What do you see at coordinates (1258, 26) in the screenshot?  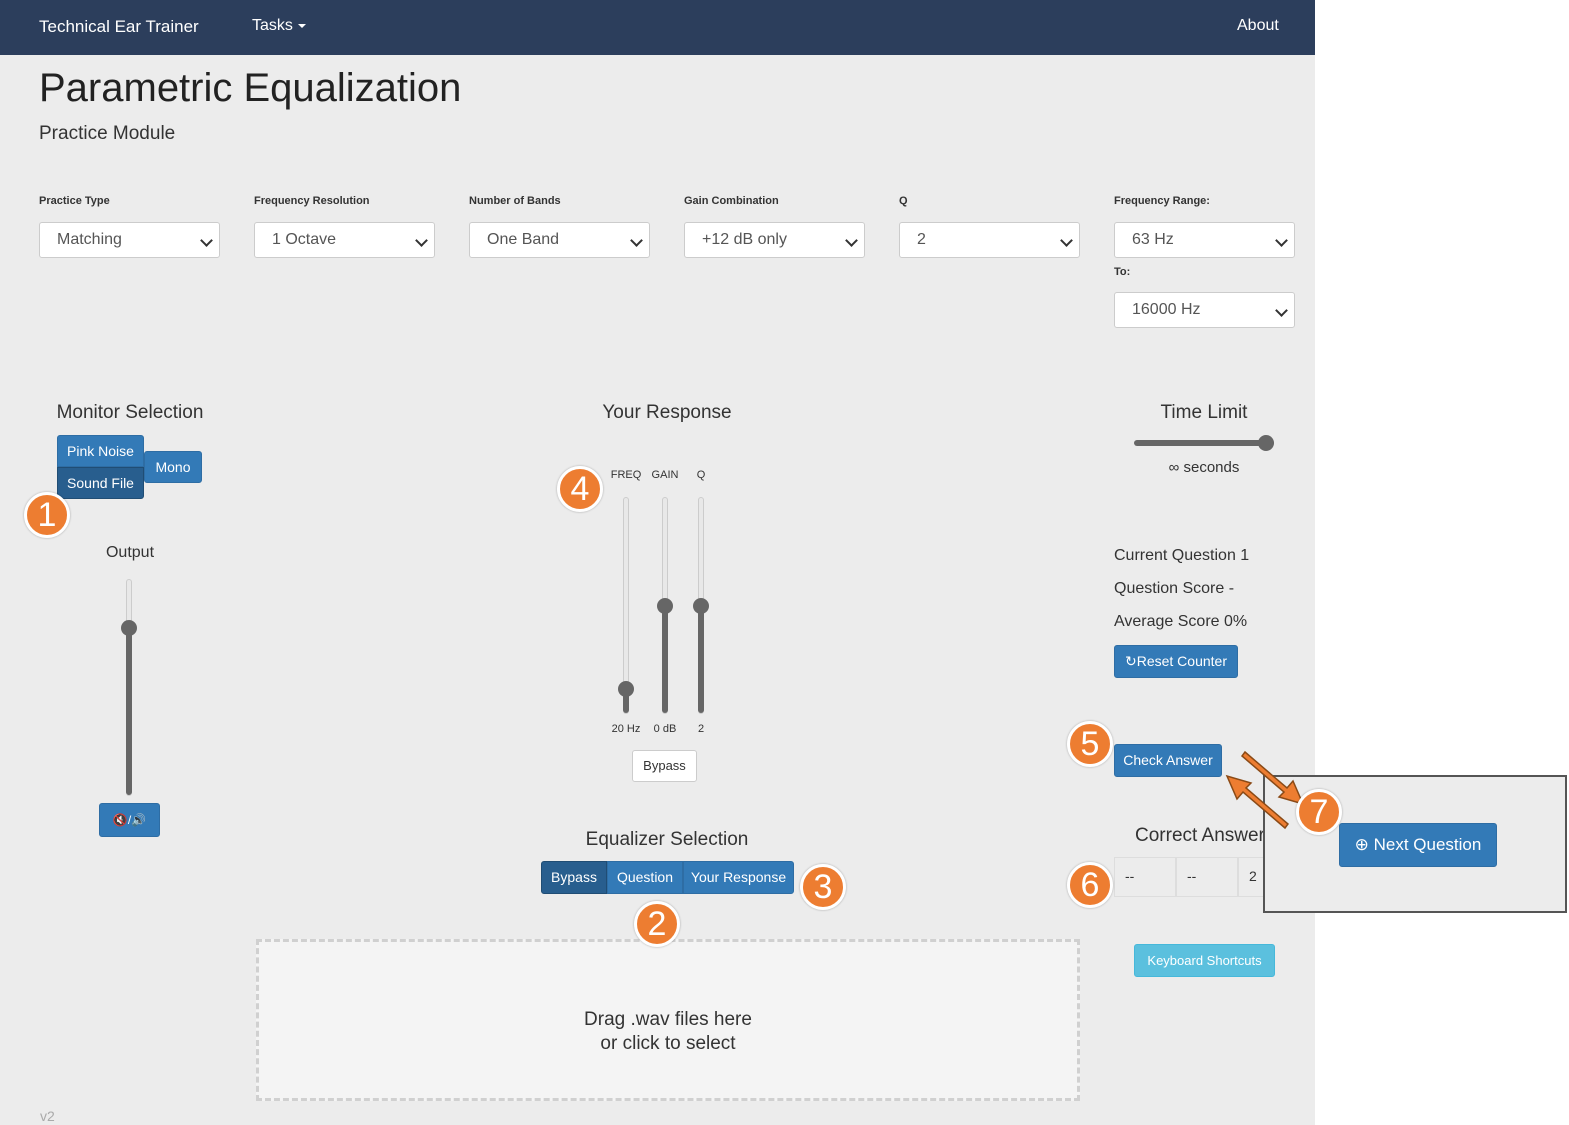 I see `about-link: About` at bounding box center [1258, 26].